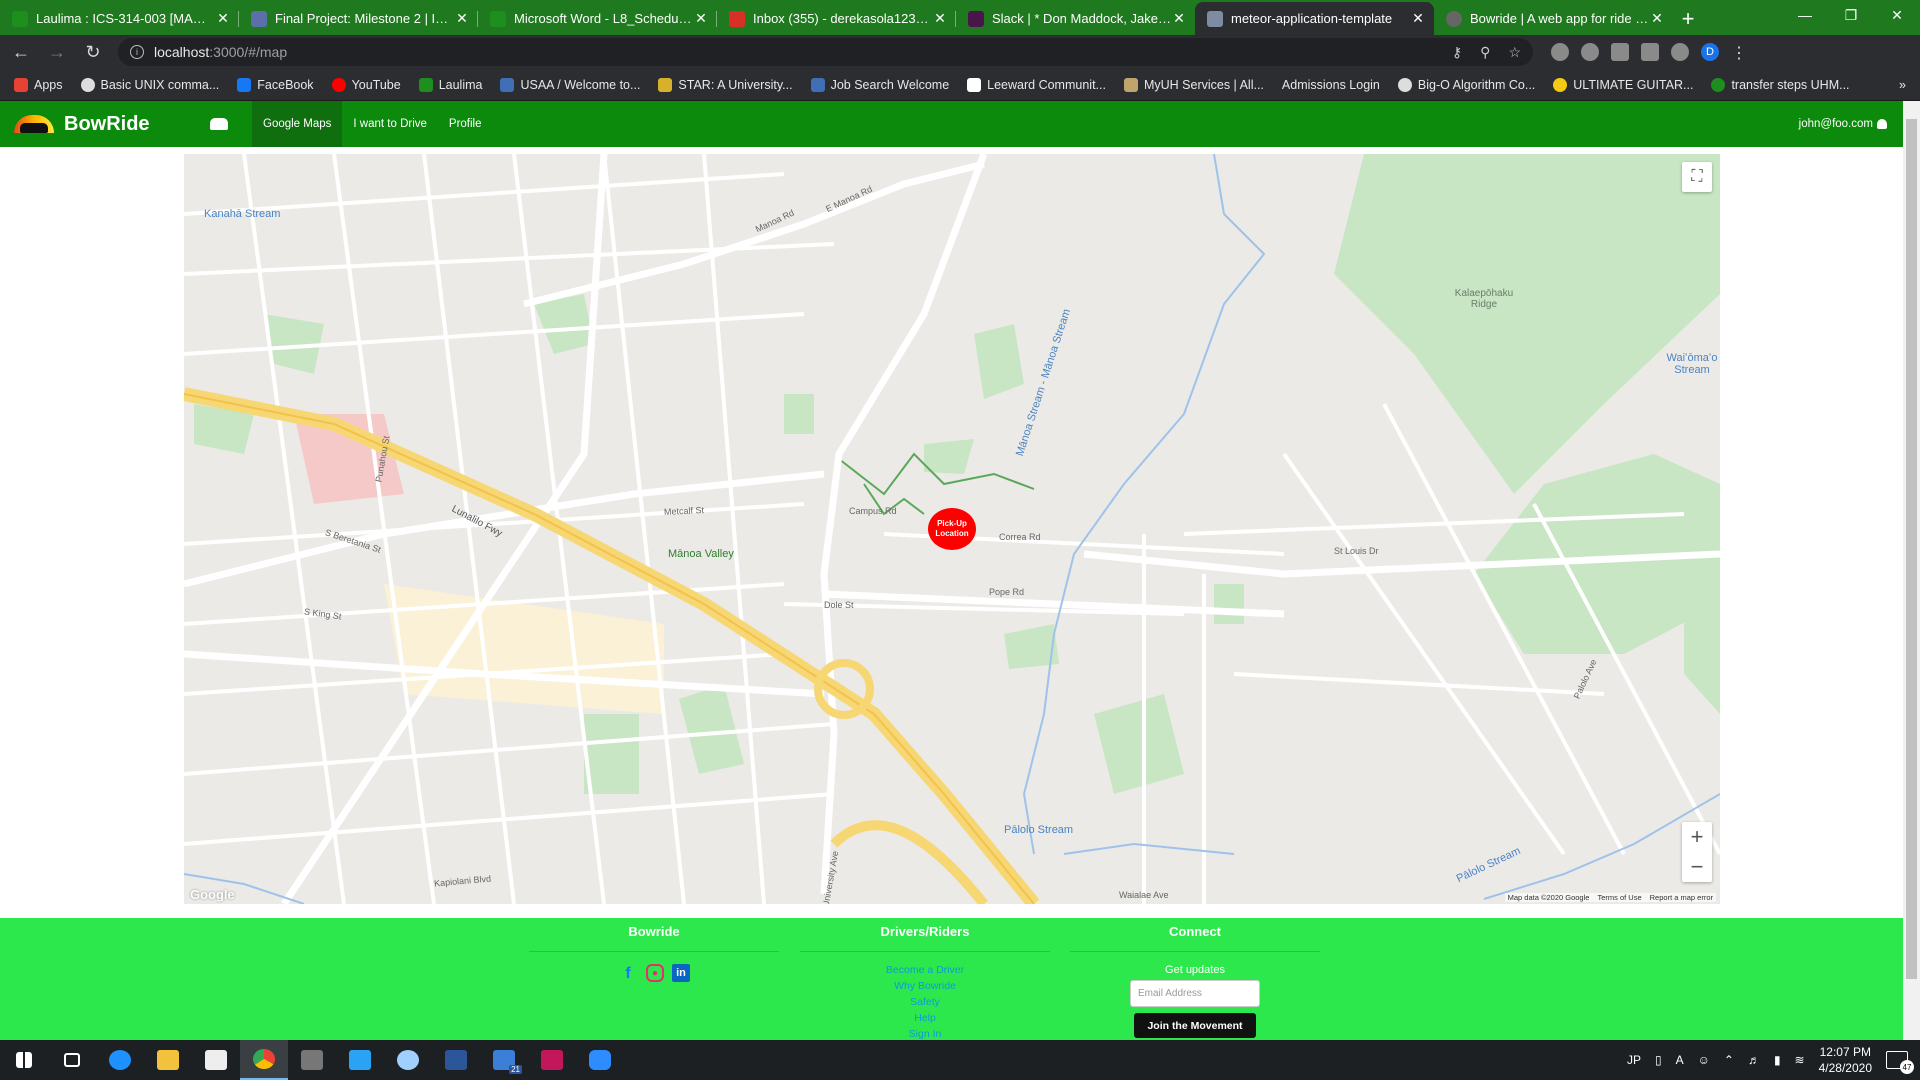  I want to click on browser-tab-word: Microsoft Word - L8_Schedule(S2 ✕, so click(597, 18).